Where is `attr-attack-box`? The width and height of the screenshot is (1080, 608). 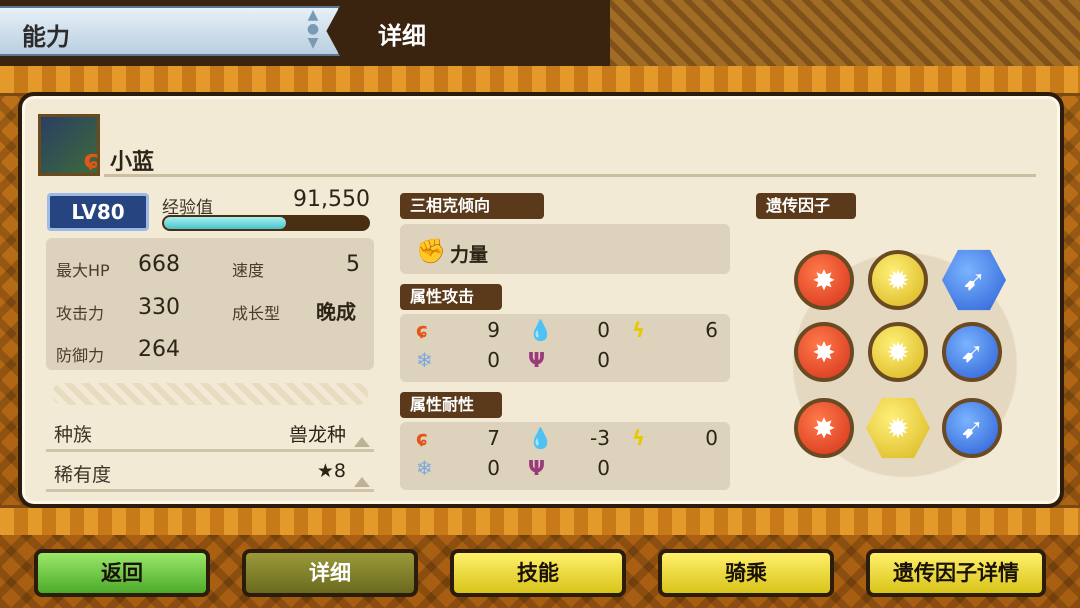
attr-attack-box is located at coordinates (565, 348).